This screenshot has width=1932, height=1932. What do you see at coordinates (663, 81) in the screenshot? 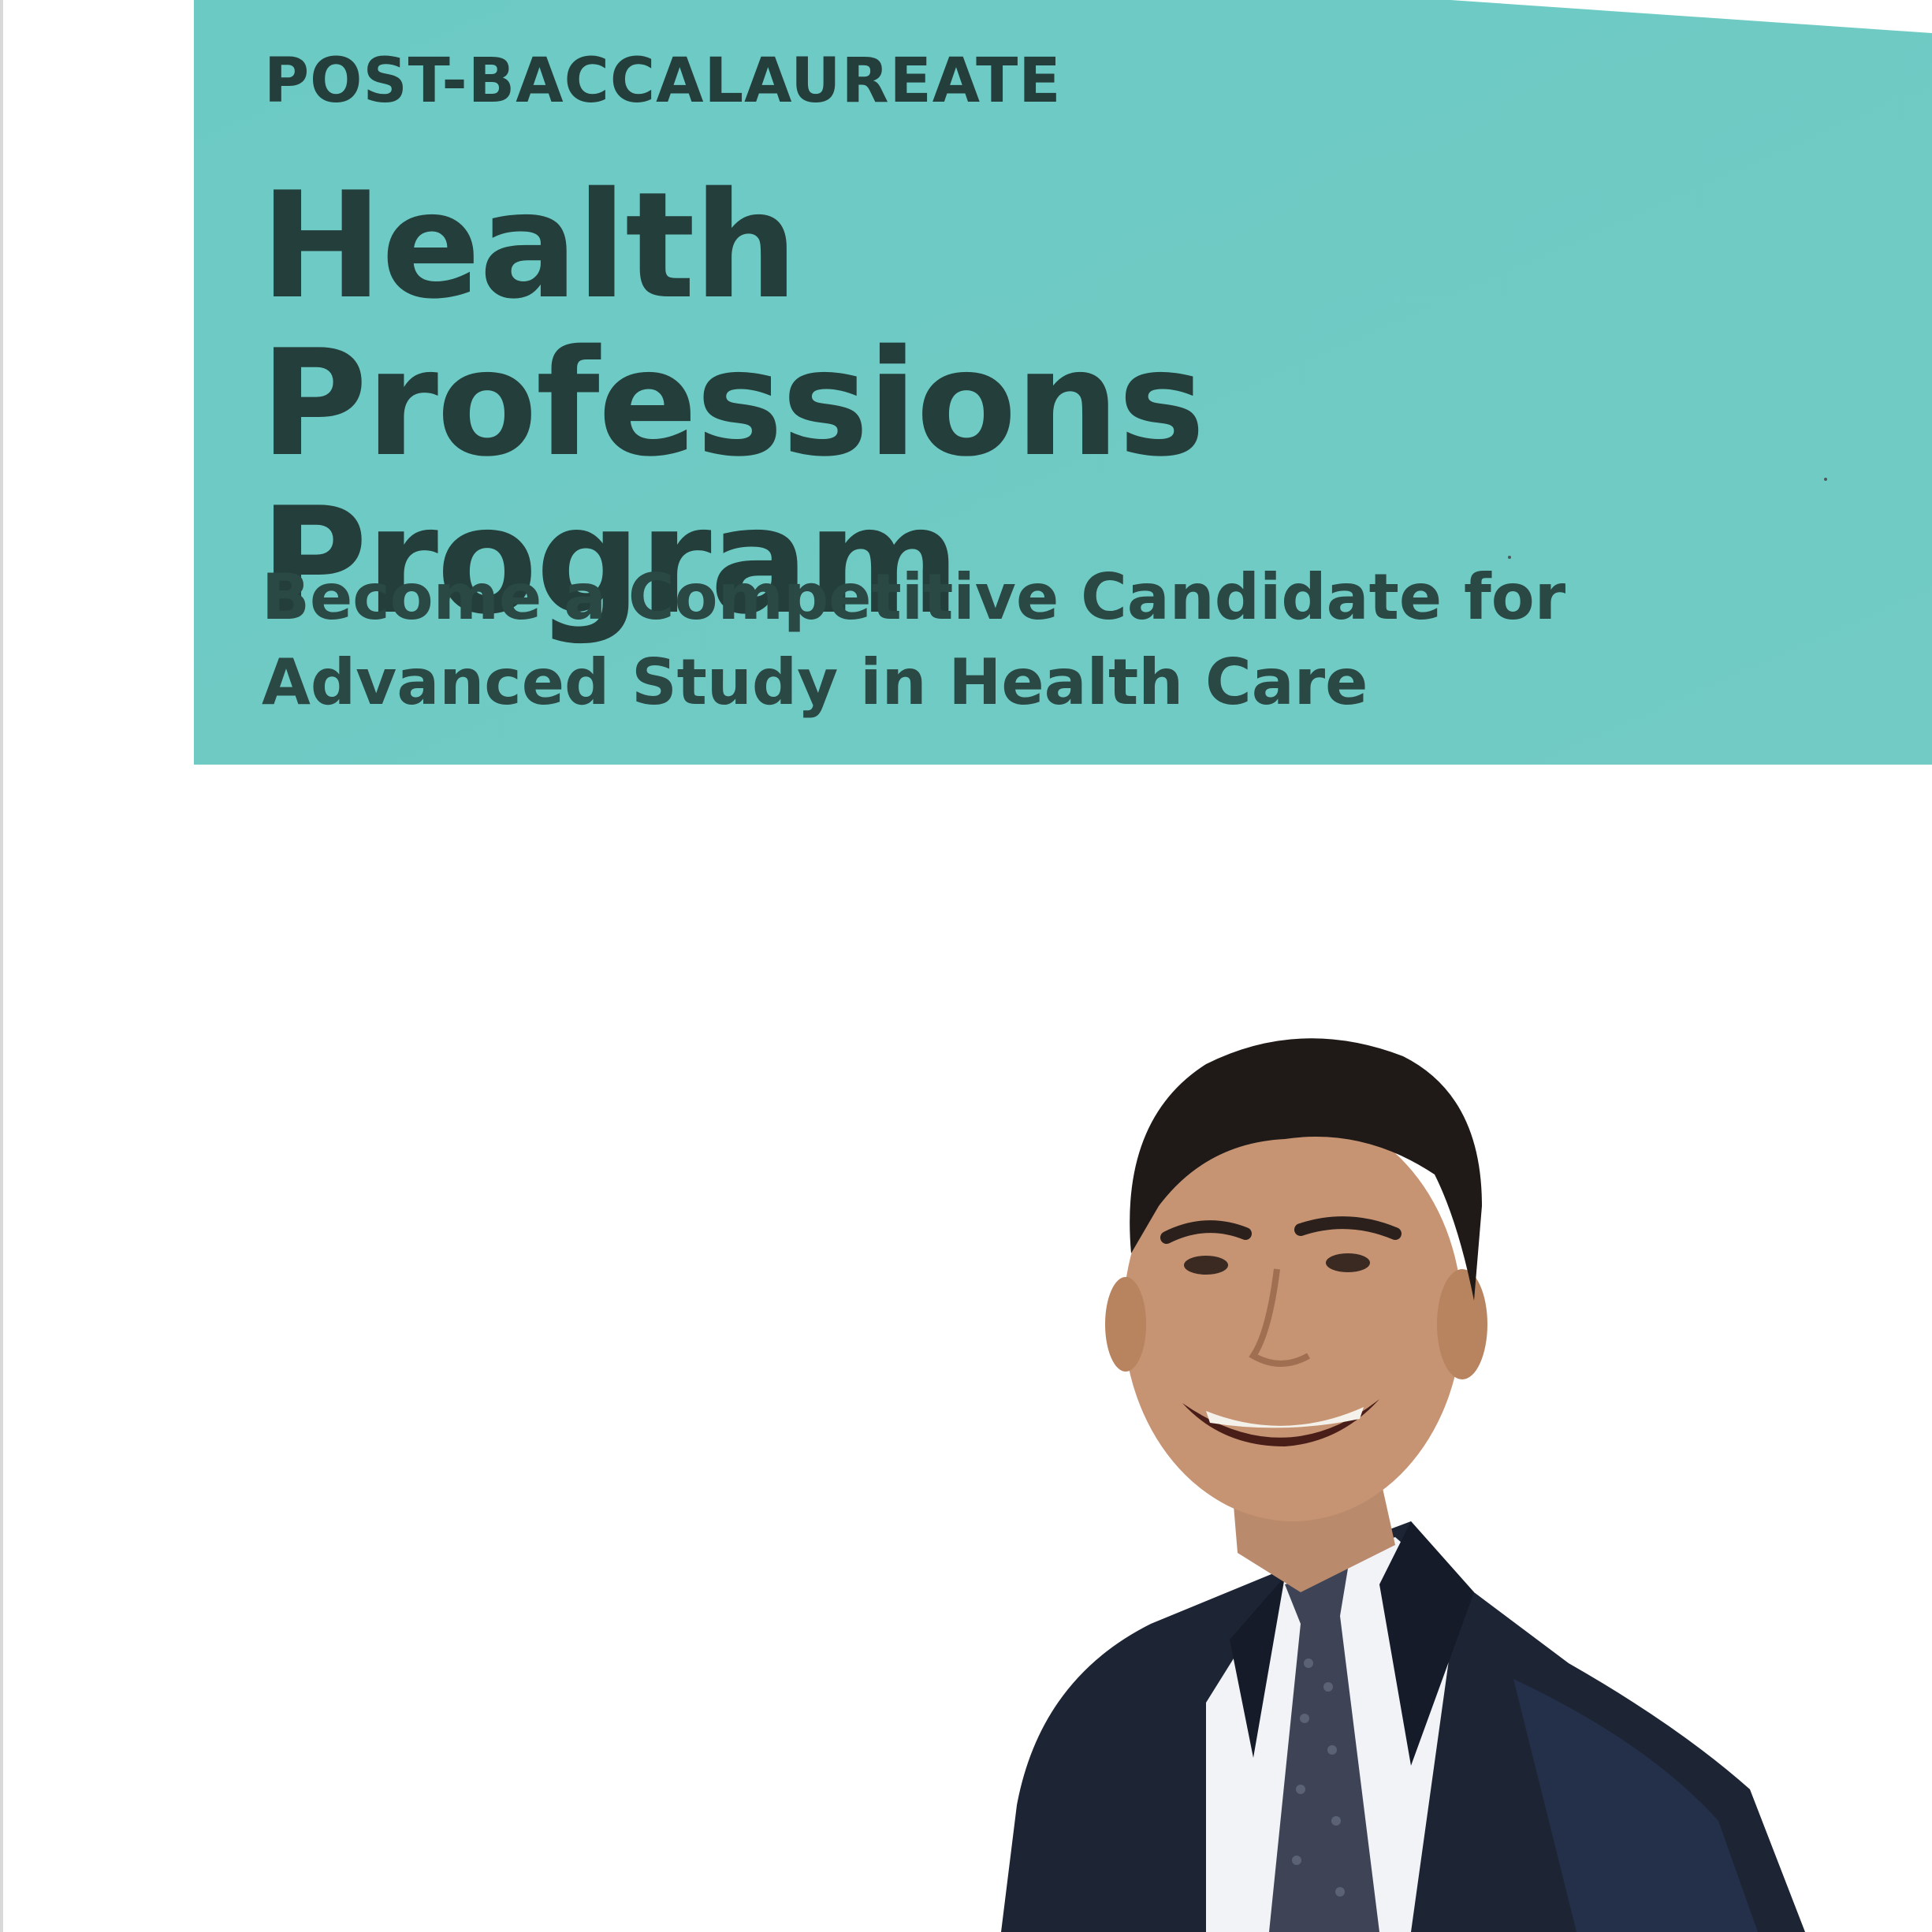
I see `program-eyebrow: POST-BACCALAUREATE` at bounding box center [663, 81].